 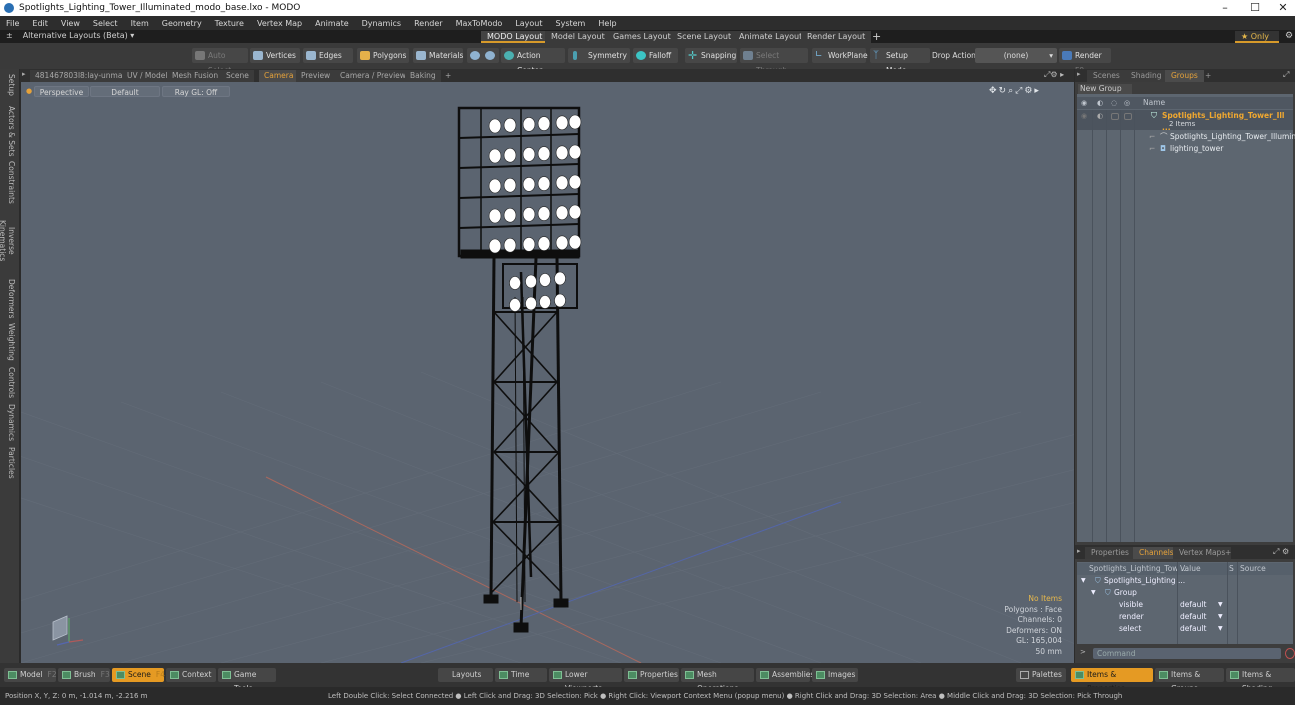 What do you see at coordinates (655, 55) in the screenshot?
I see `falloff-button: Falloff` at bounding box center [655, 55].